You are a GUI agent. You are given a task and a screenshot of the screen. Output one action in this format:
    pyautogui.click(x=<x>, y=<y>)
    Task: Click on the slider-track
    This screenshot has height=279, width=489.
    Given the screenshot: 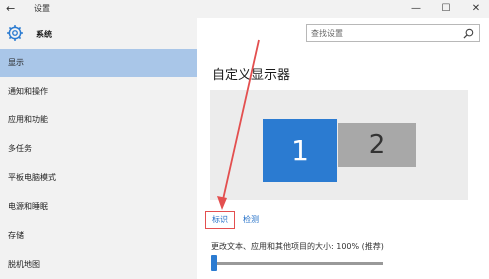 What is the action you would take?
    pyautogui.click(x=297, y=263)
    